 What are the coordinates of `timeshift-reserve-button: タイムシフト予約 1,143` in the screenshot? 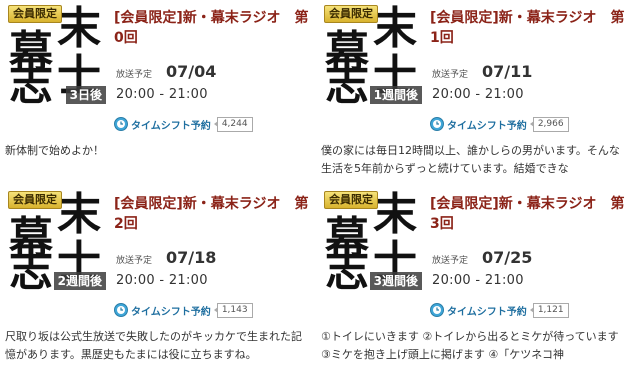 It's located at (183, 310).